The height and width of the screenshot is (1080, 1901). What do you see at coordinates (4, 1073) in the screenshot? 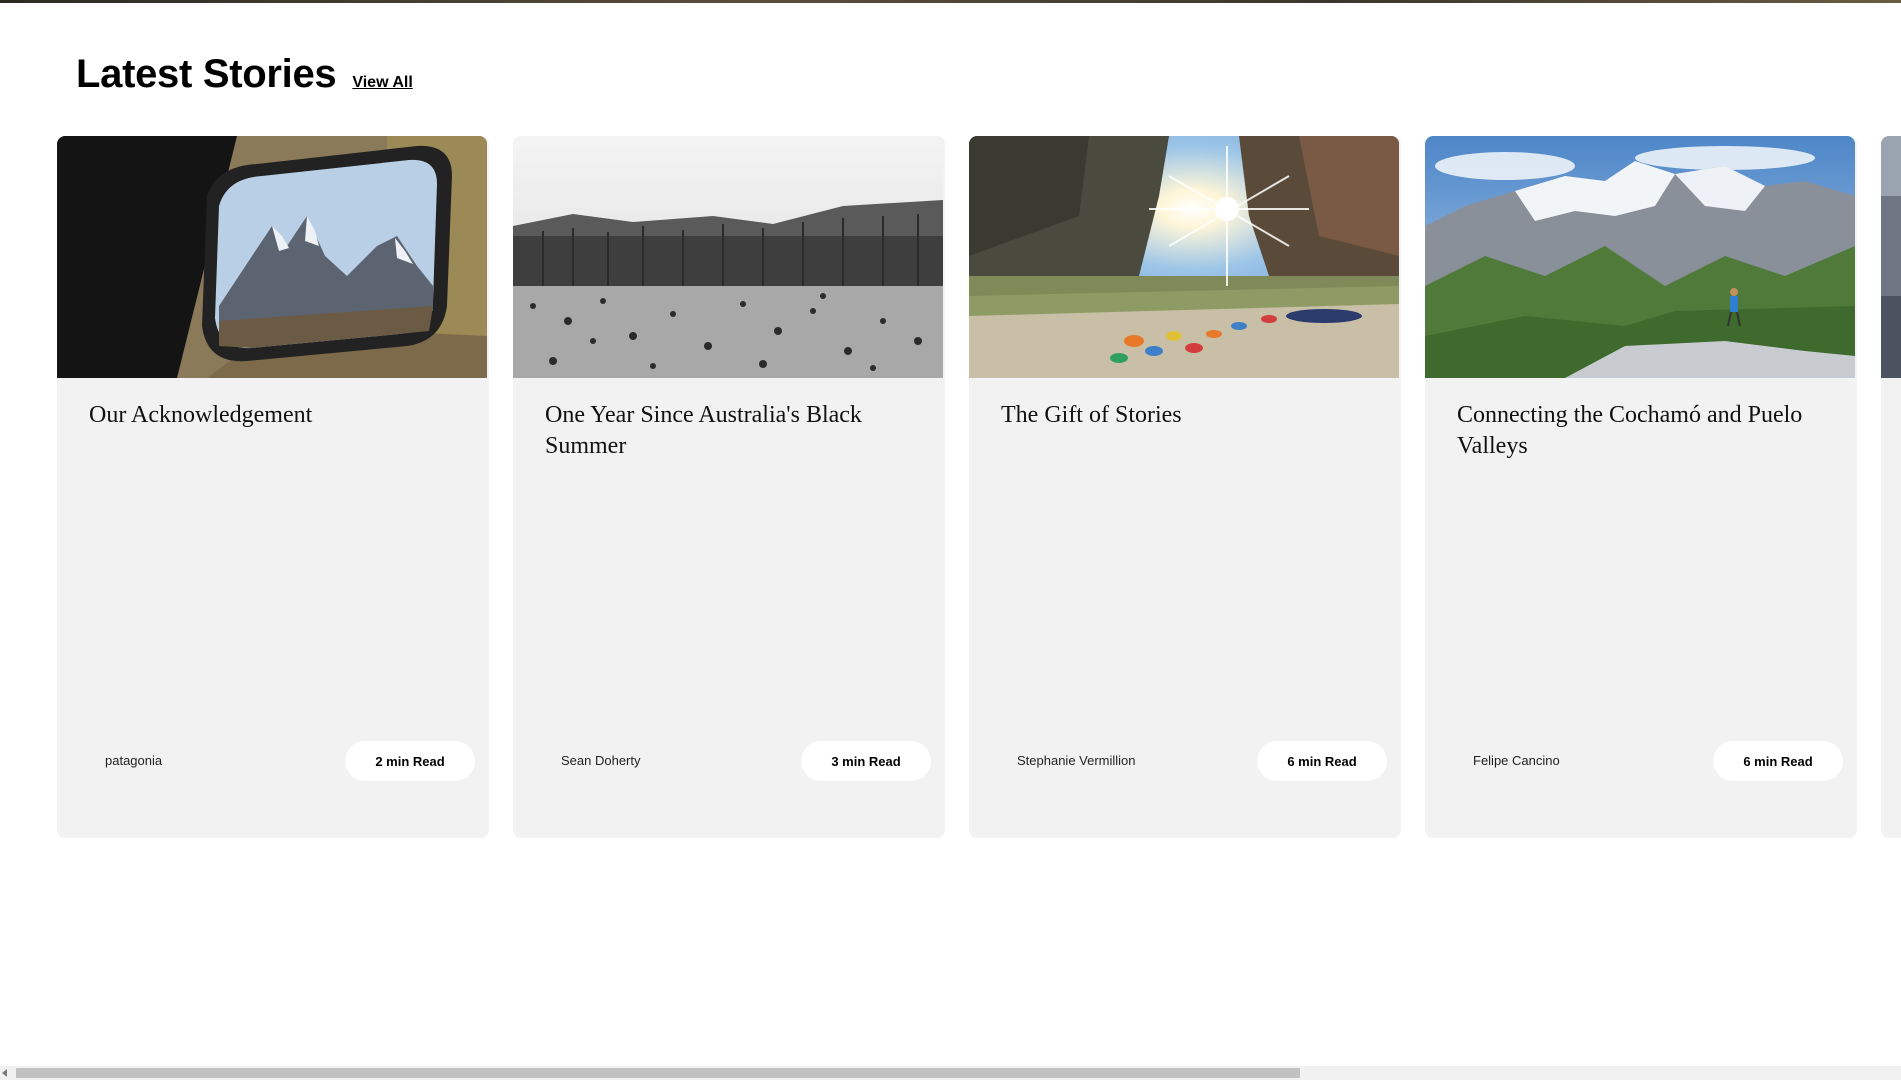
I see `scroll-left-arrow-icon` at bounding box center [4, 1073].